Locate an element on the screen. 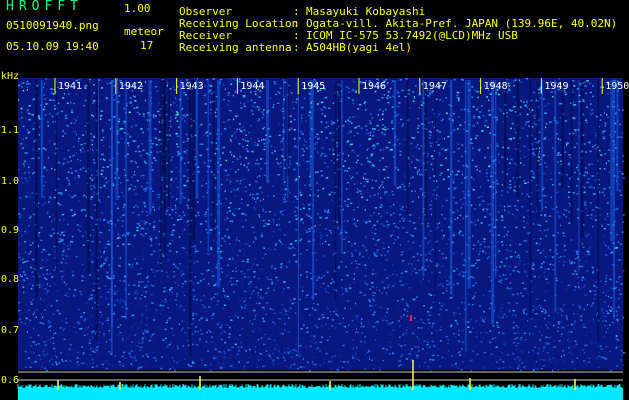 The image size is (629, 400). file-name: 0510091940.png is located at coordinates (52, 25).